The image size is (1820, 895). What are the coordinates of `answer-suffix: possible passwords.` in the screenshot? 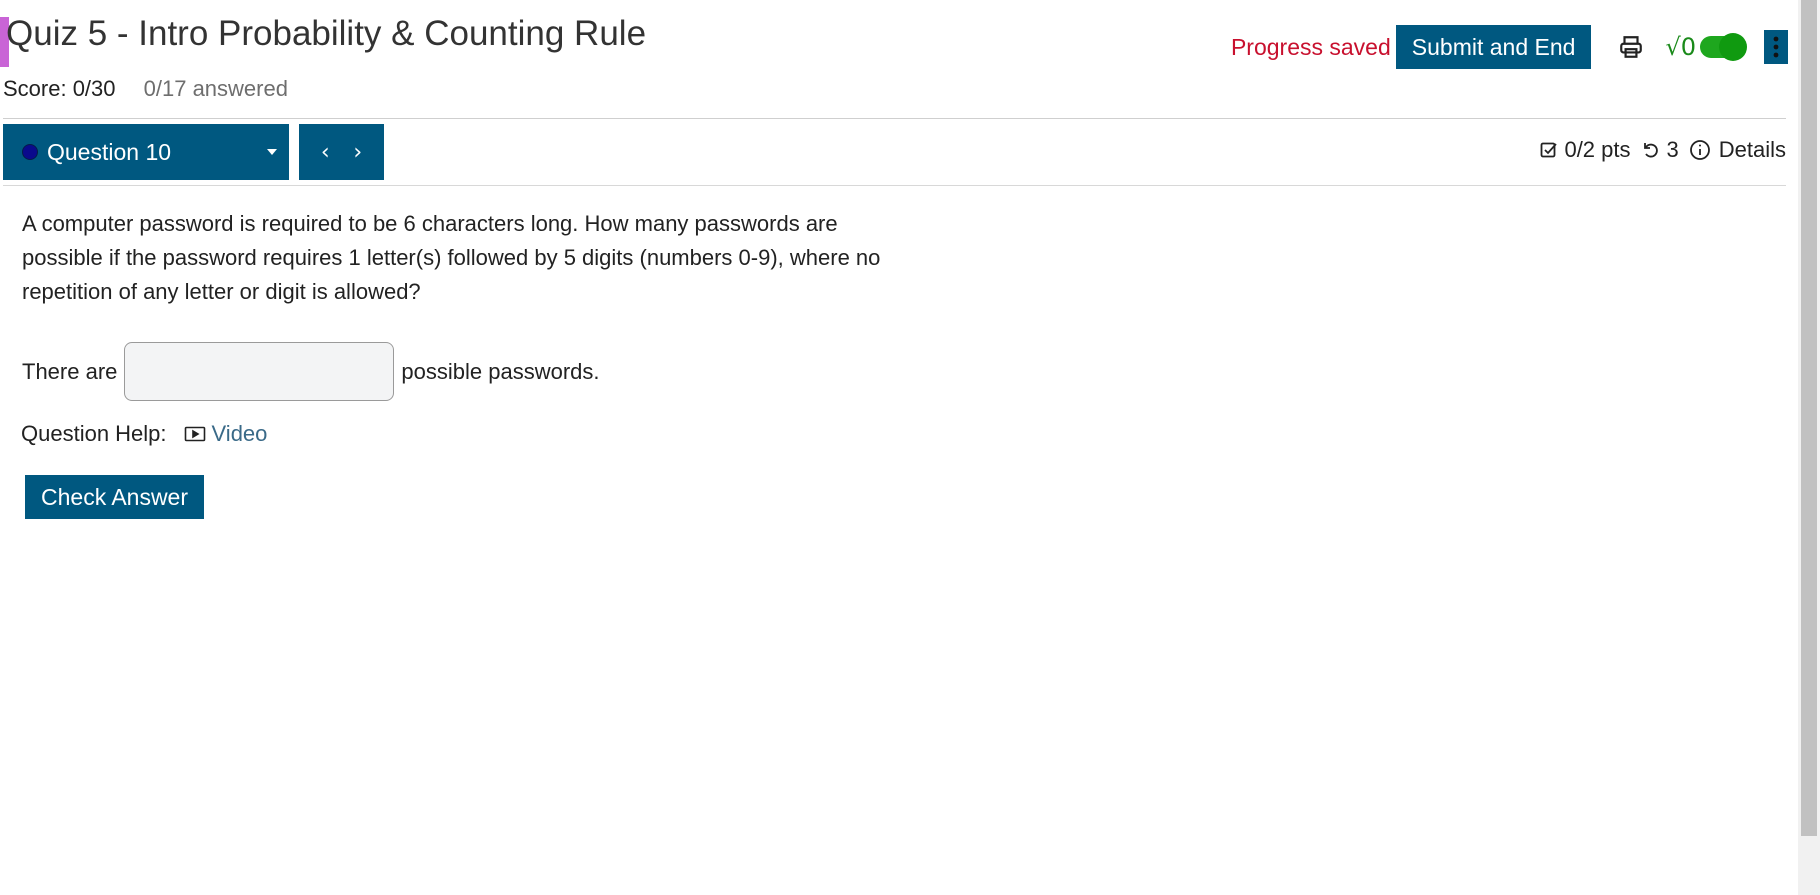 It's located at (500, 371).